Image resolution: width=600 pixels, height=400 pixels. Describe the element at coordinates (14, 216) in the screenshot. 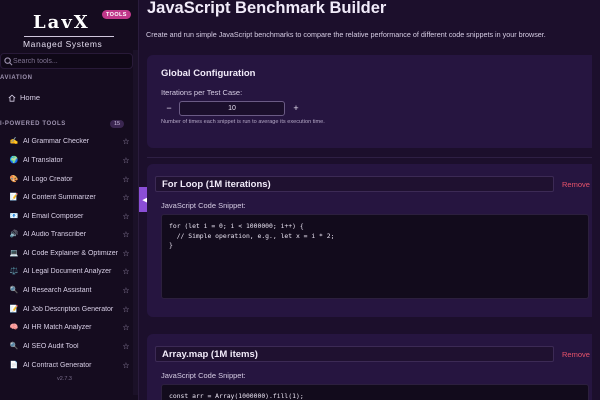

I see `tool-icon: 📧` at that location.